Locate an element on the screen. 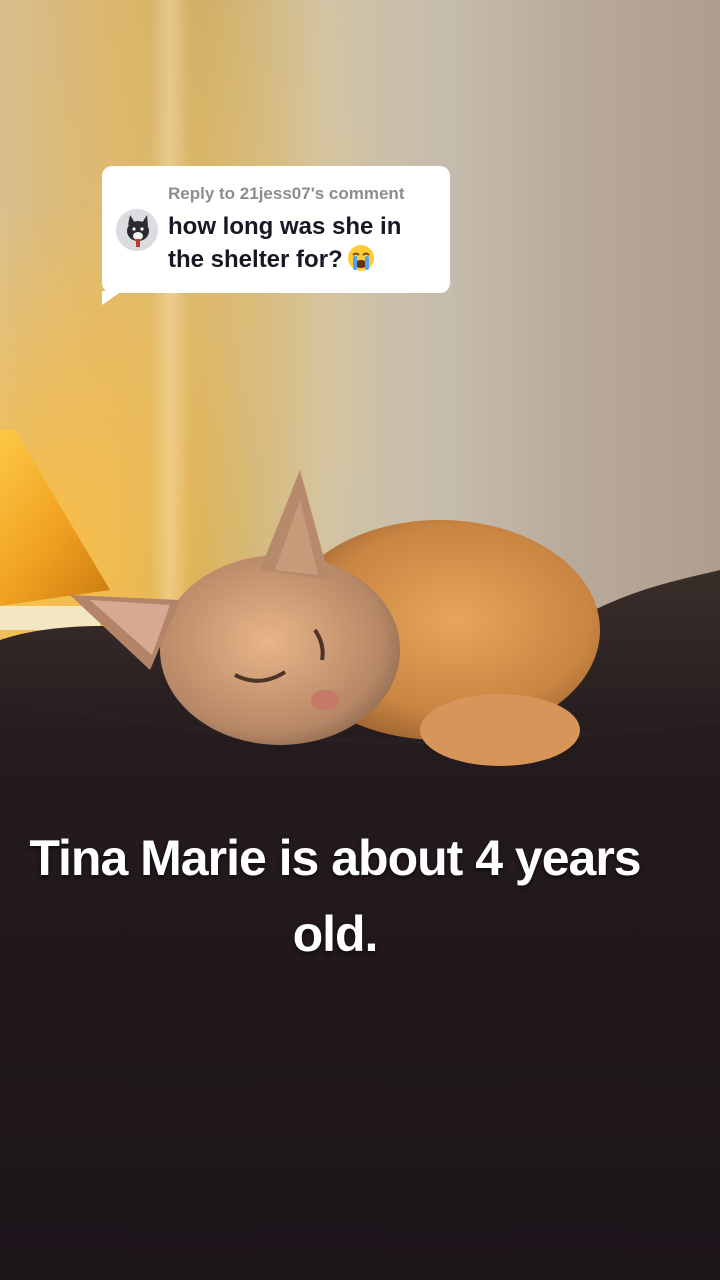 The width and height of the screenshot is (720, 1280). comment-bubble-tail is located at coordinates (112, 298).